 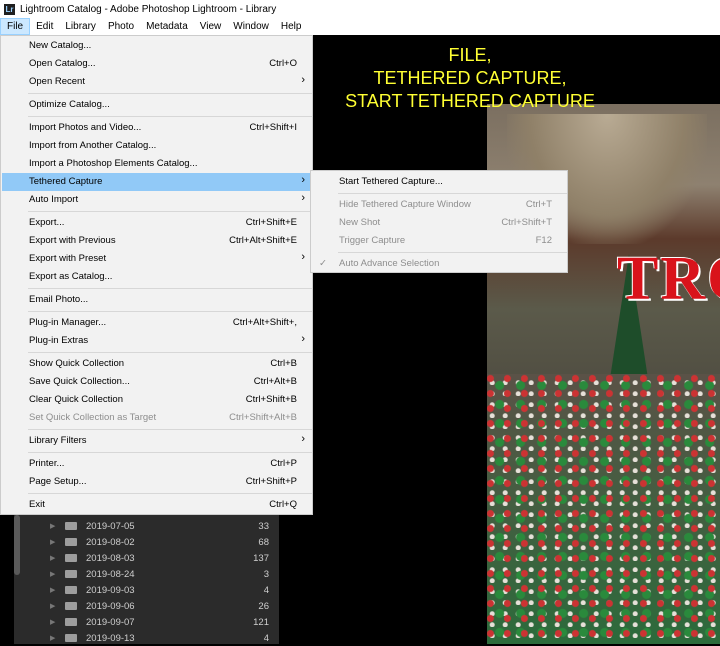 I want to click on menu-item-save-quick-collection: Save Quick Collection... Ctrl+Alt+B, so click(x=157, y=382).